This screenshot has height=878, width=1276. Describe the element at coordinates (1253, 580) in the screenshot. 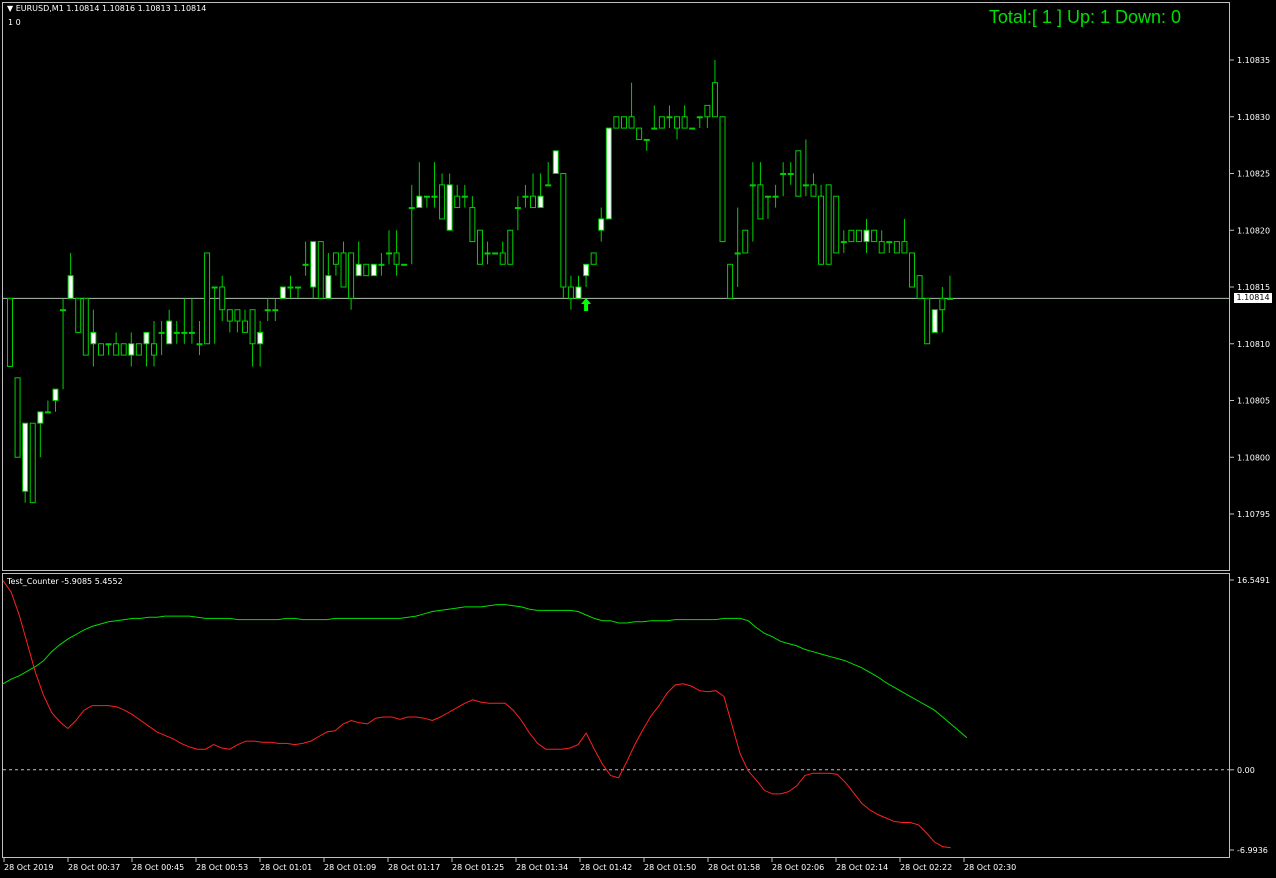

I see `indicator-axis-label: 16.5491` at that location.